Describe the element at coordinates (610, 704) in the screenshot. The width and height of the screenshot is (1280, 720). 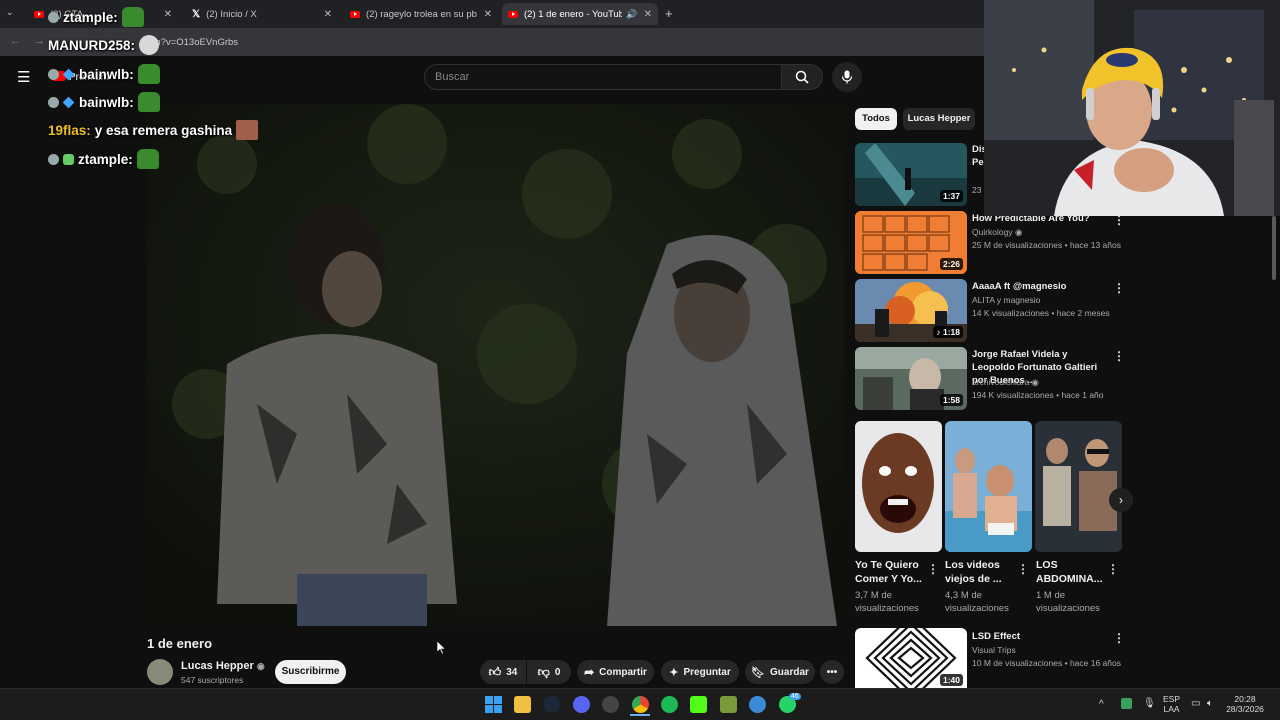
I see `obs-icon` at that location.